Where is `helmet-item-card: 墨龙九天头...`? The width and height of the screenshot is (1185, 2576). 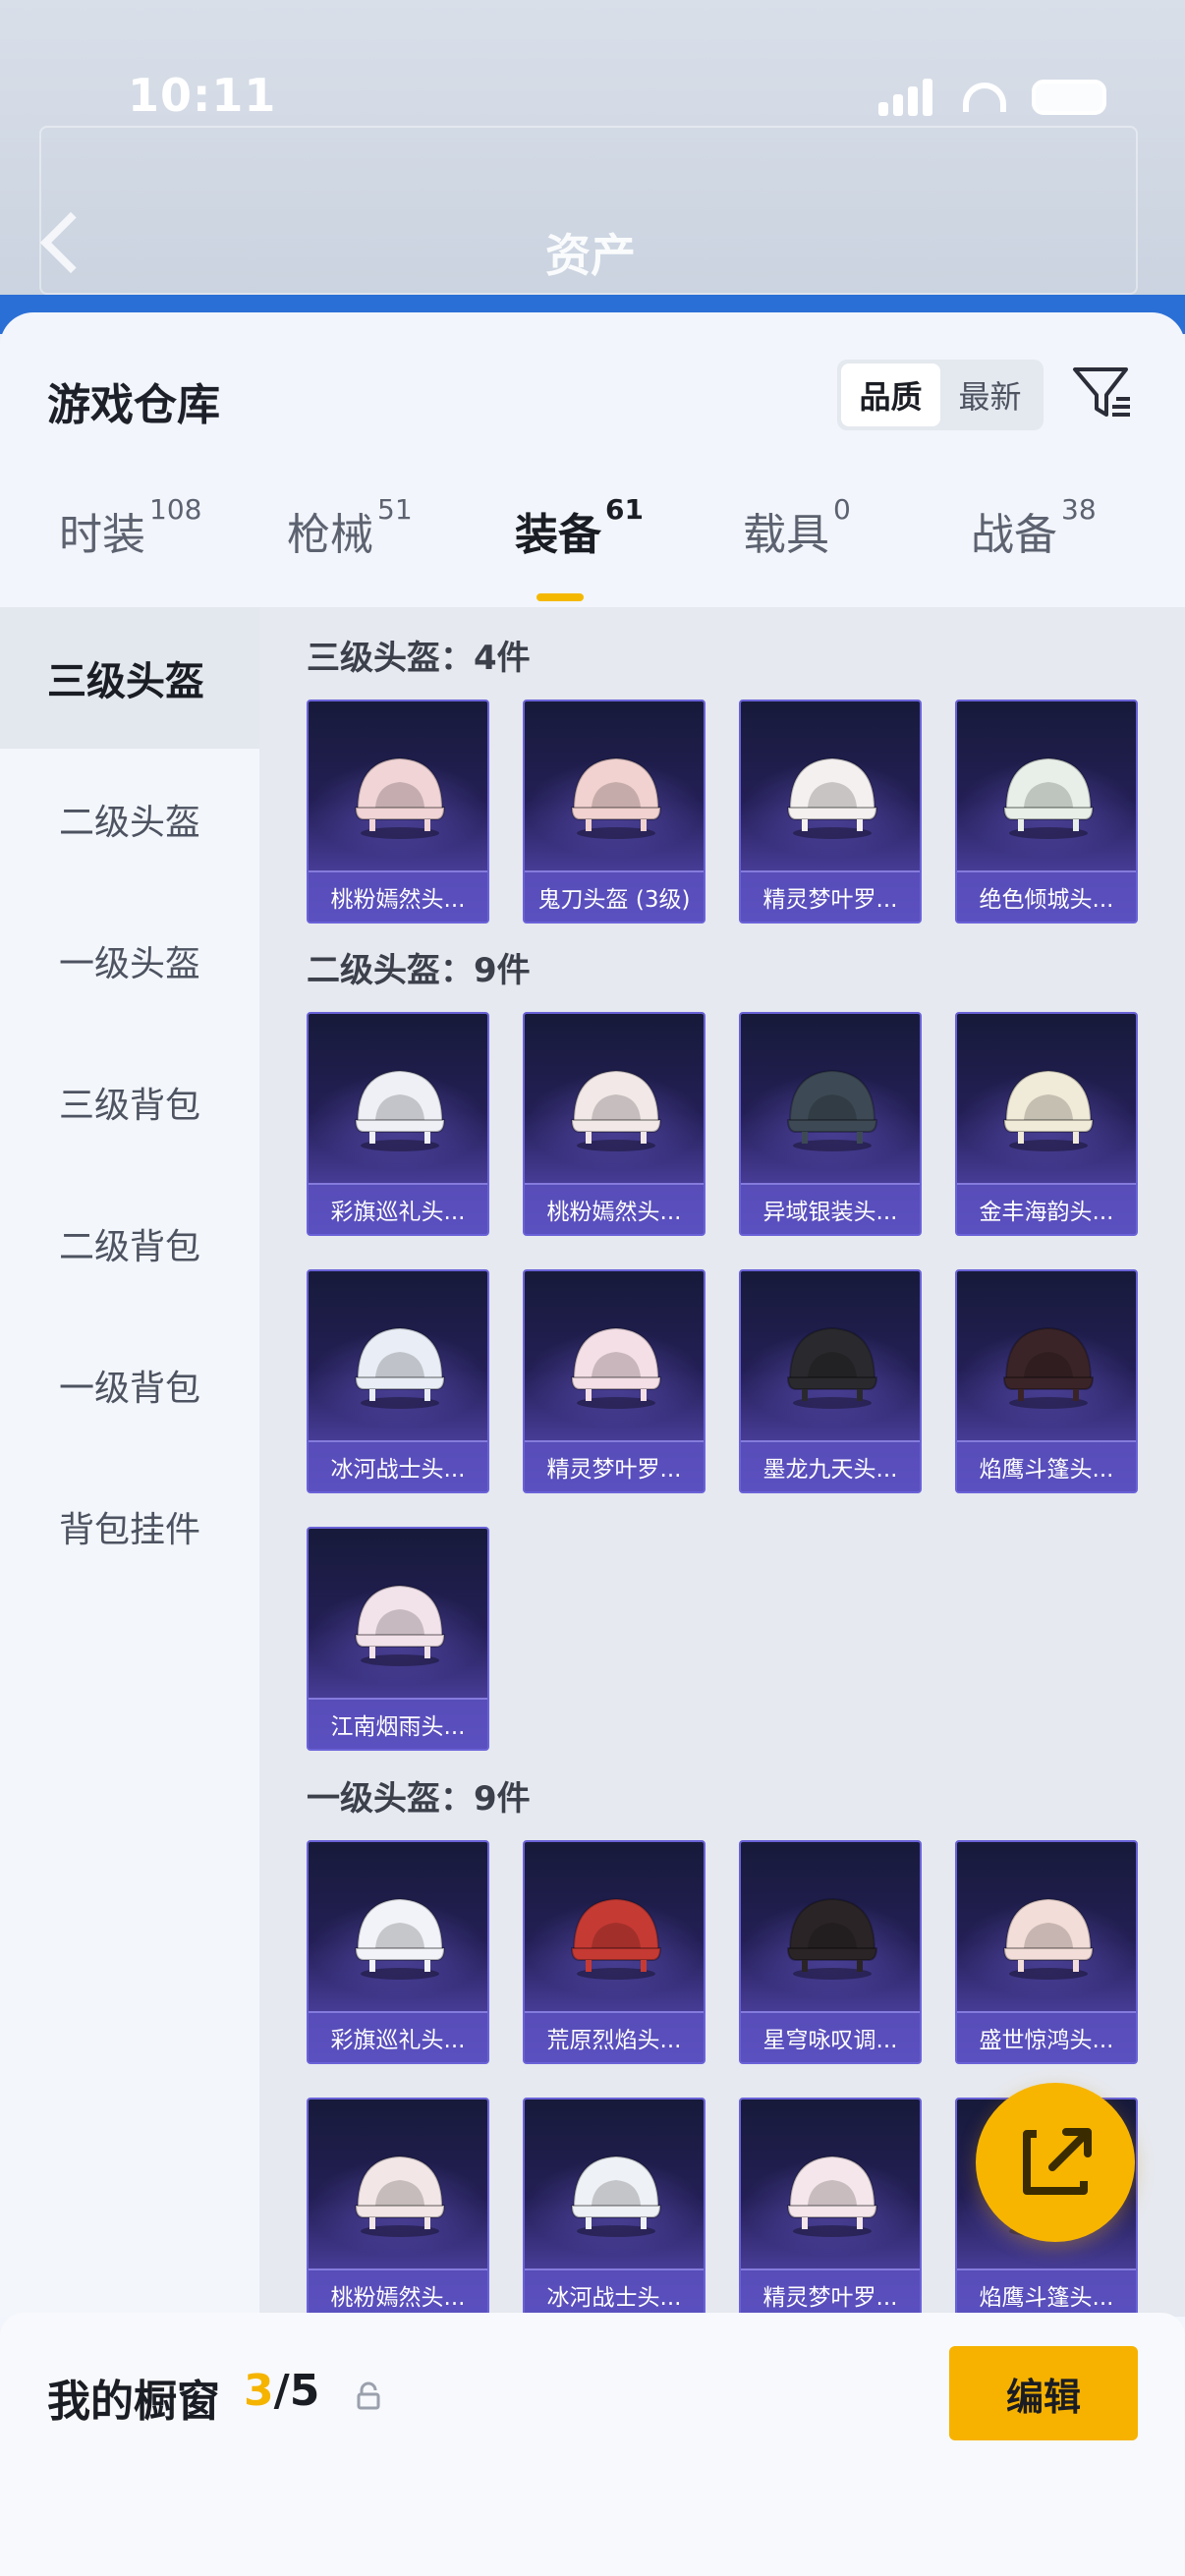
helmet-item-card: 墨龙九天头... is located at coordinates (831, 1381).